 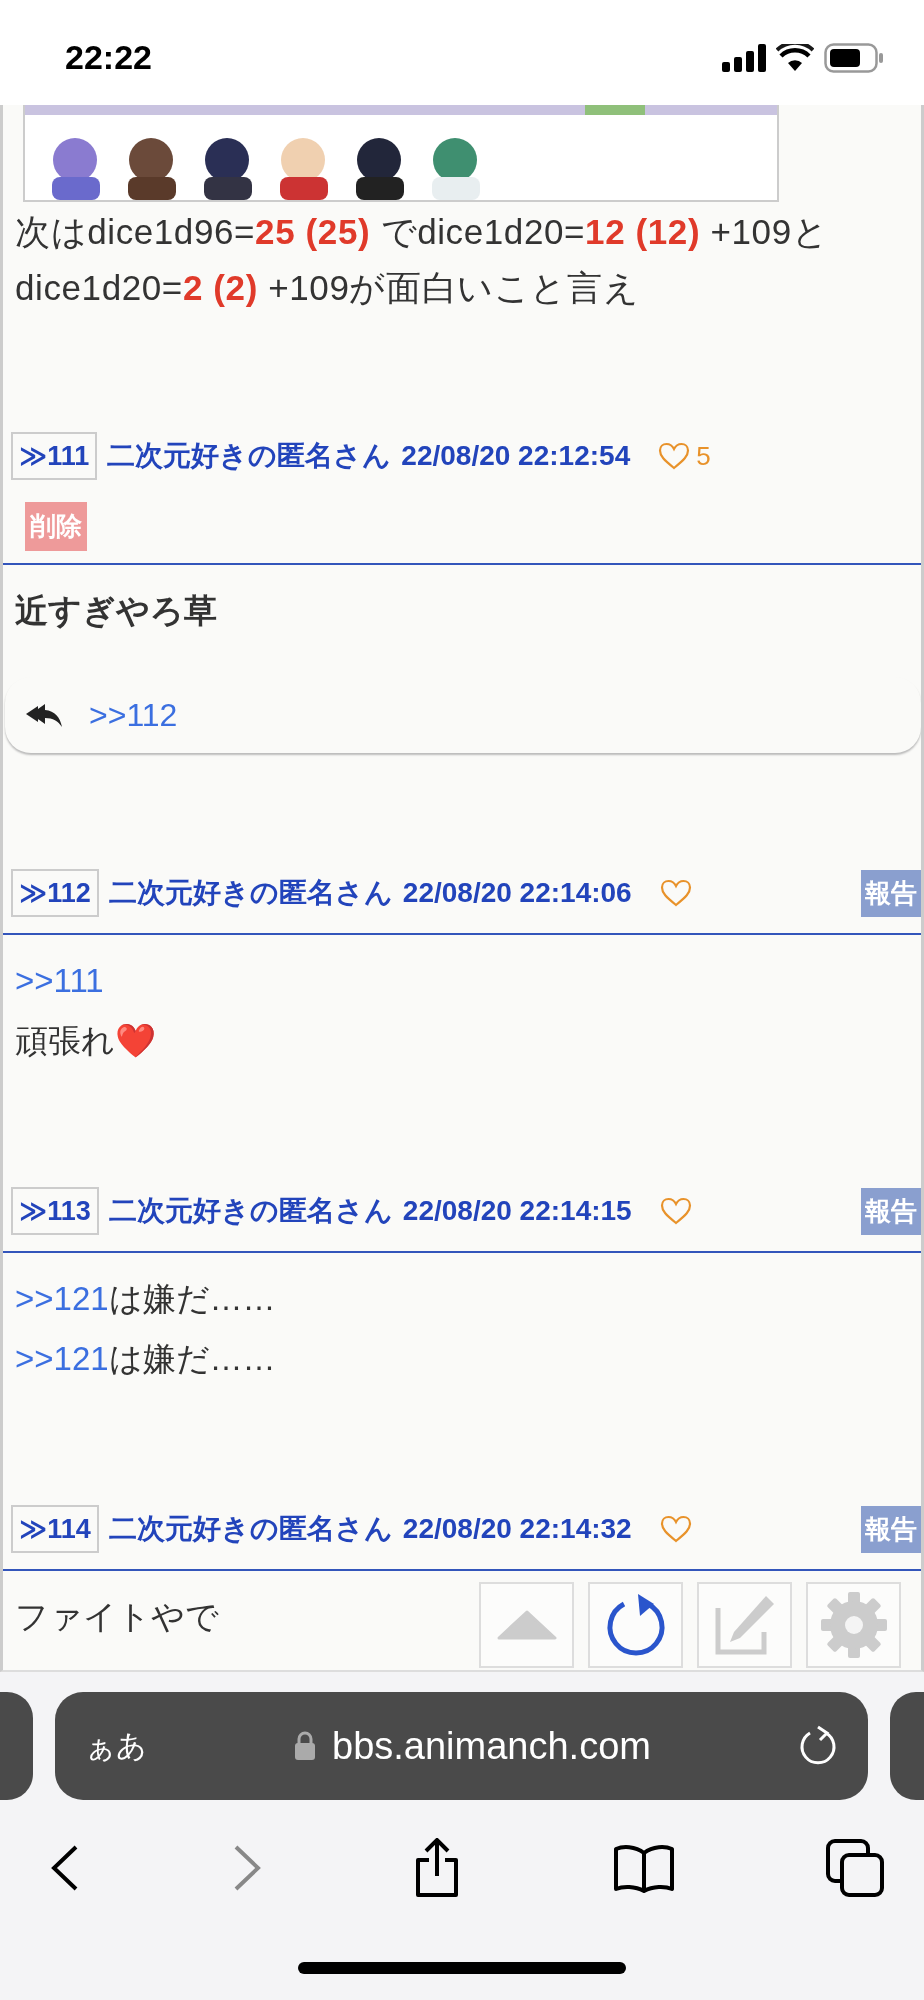 I want to click on address-bar: ぁあ bbs.animanch.com, so click(x=461, y=1746).